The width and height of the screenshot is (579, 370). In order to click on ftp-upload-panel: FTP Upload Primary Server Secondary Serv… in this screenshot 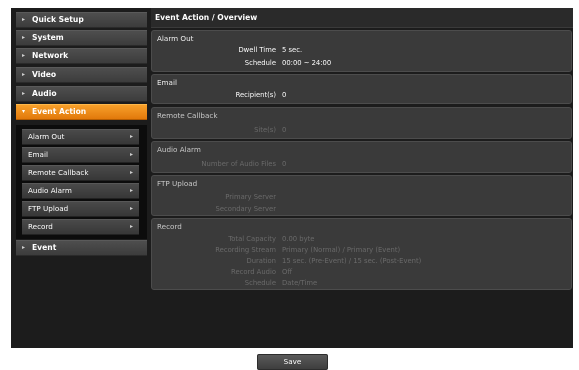, I will do `click(361, 195)`.